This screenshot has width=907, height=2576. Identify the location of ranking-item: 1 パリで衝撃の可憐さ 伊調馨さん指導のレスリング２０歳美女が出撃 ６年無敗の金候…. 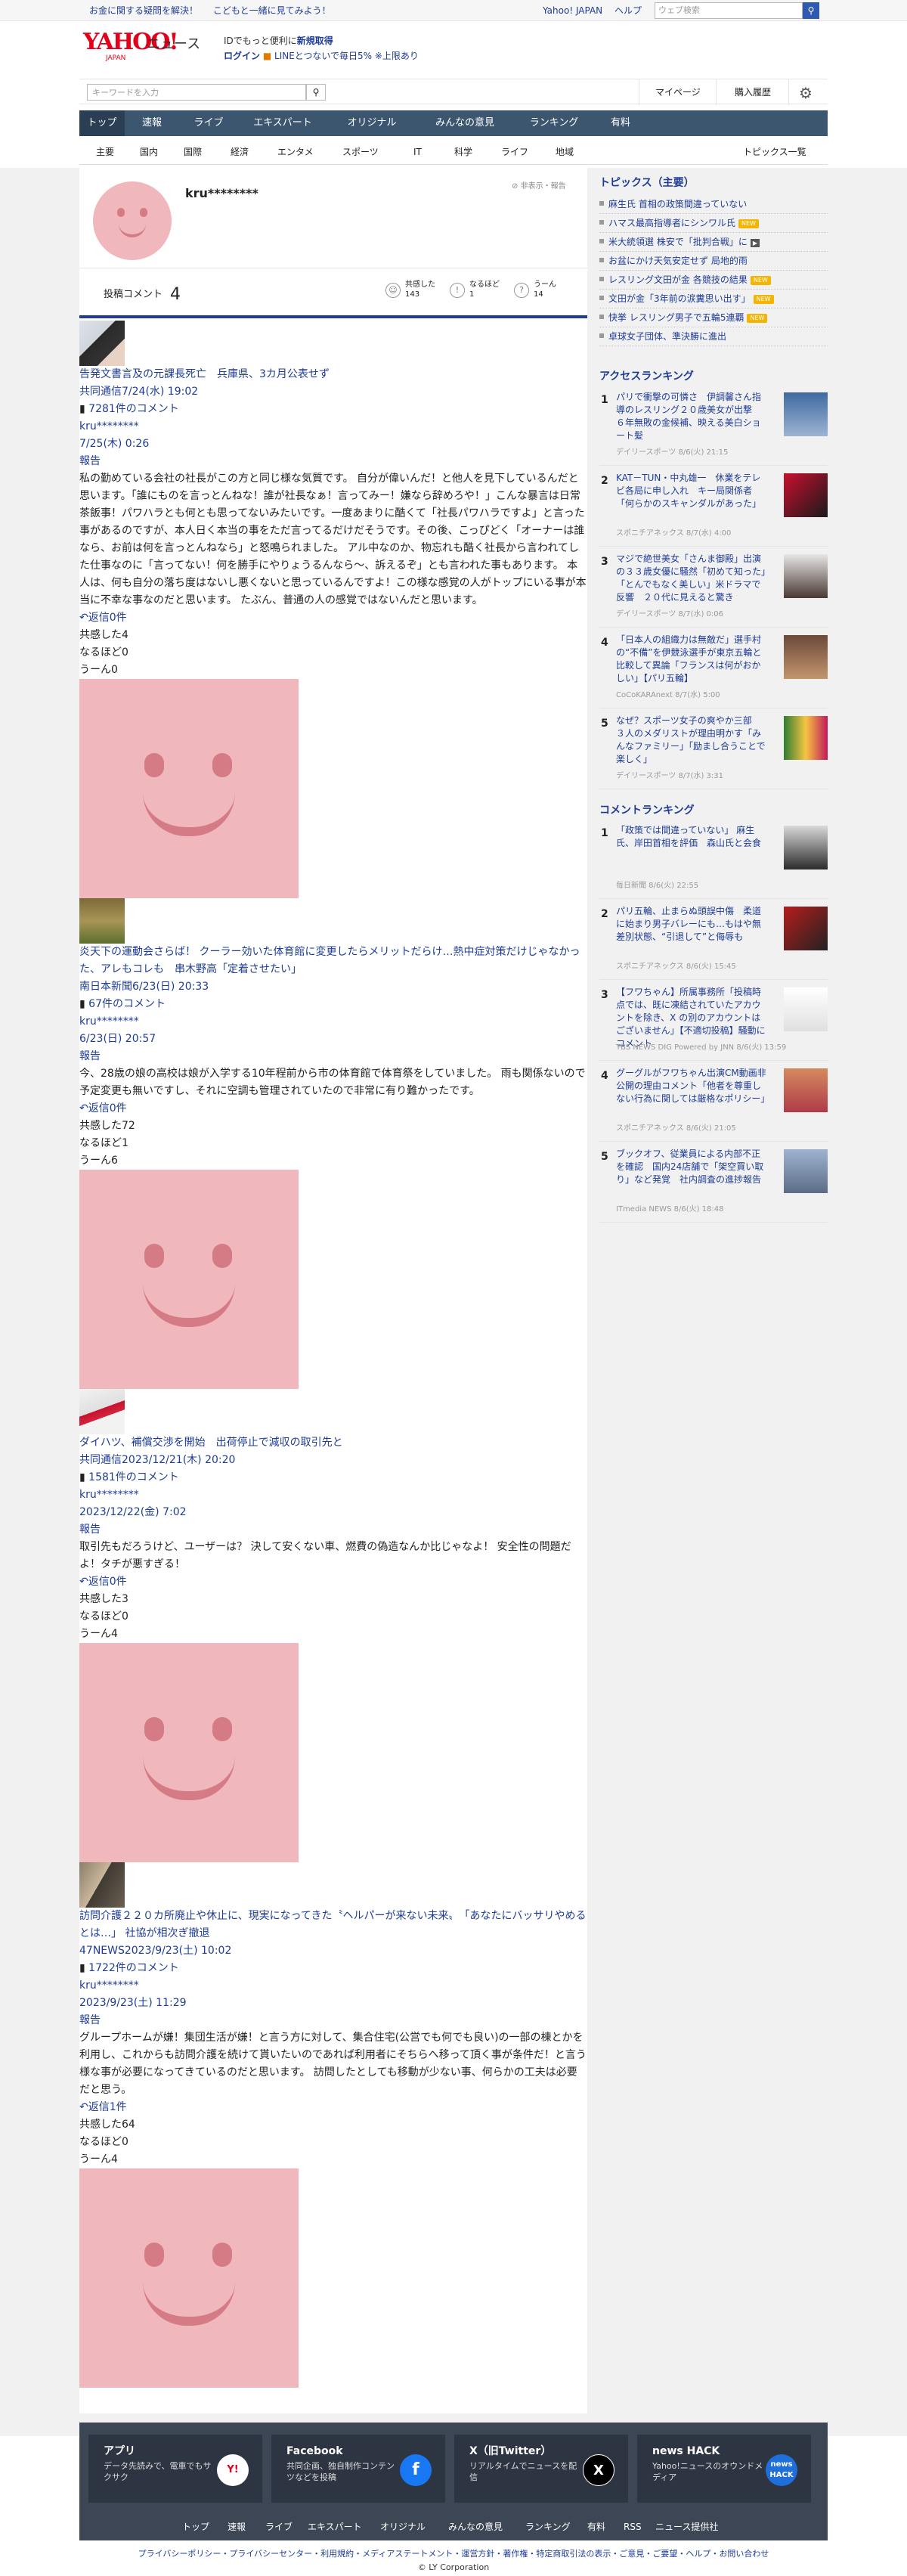
(713, 428).